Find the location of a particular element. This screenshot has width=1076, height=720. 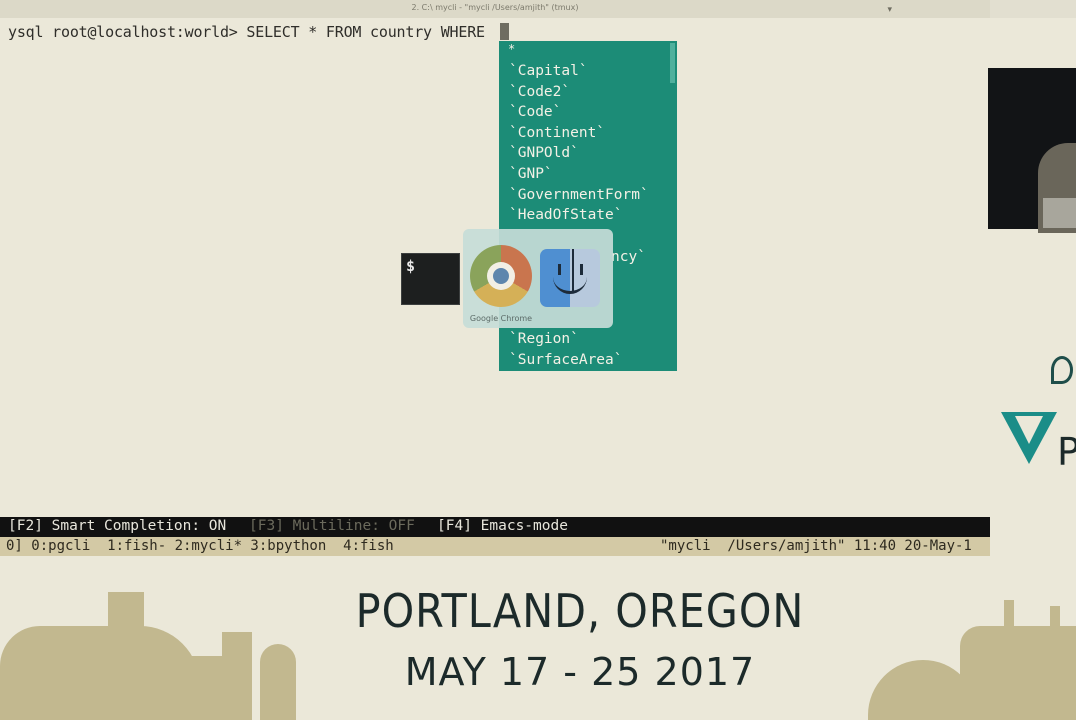

finder-app-icon is located at coordinates (570, 278).